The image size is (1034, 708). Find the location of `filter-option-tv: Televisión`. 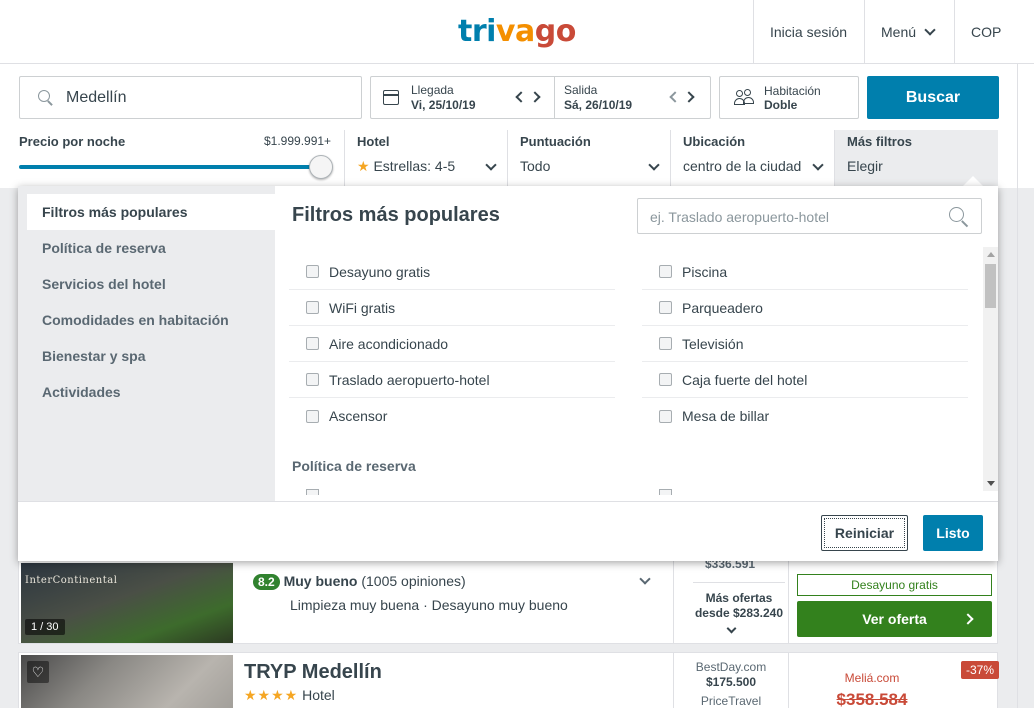

filter-option-tv: Televisión is located at coordinates (805, 344).